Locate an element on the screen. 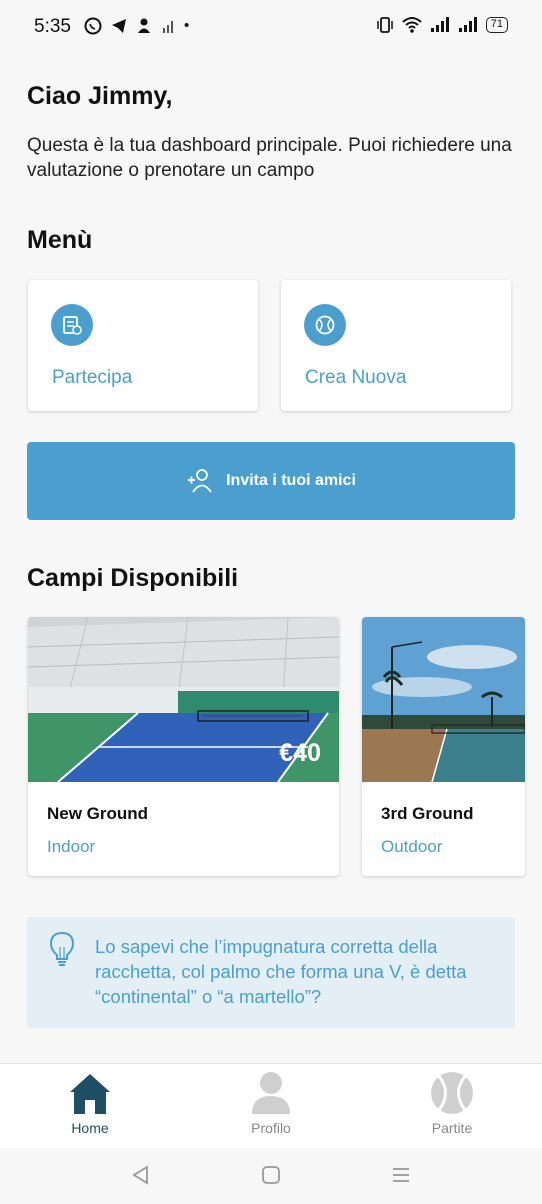 The height and width of the screenshot is (1204, 542). greeting-title: Ciao Jimmy, is located at coordinates (100, 96).